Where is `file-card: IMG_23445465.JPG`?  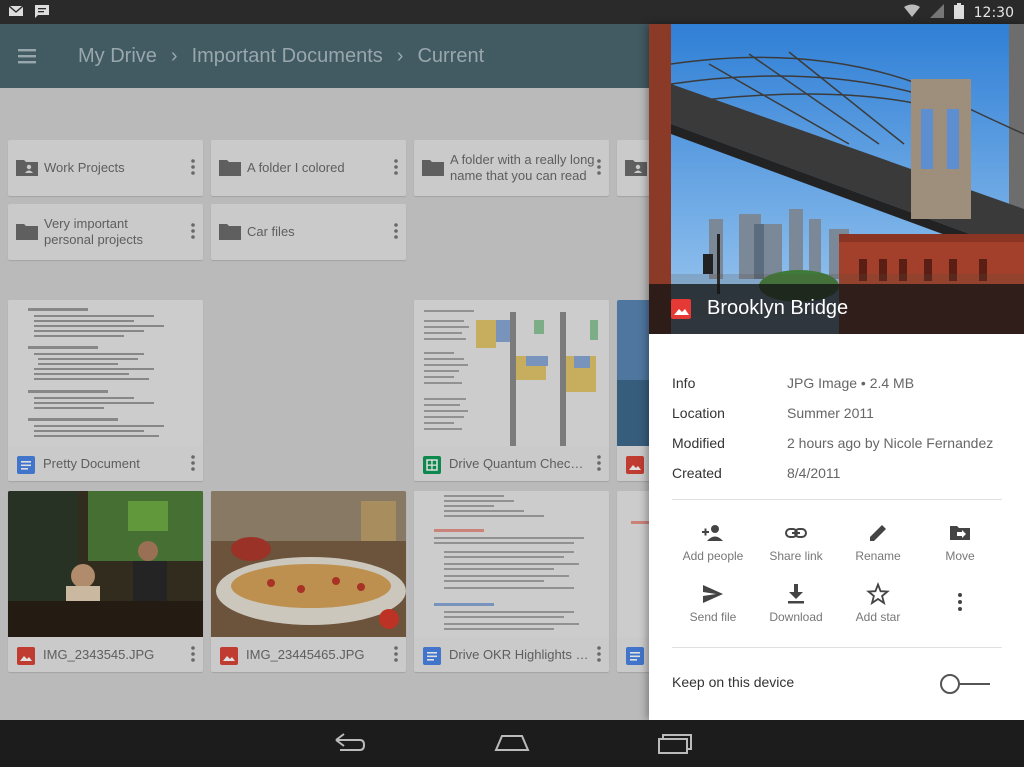
file-card: IMG_23445465.JPG is located at coordinates (308, 581).